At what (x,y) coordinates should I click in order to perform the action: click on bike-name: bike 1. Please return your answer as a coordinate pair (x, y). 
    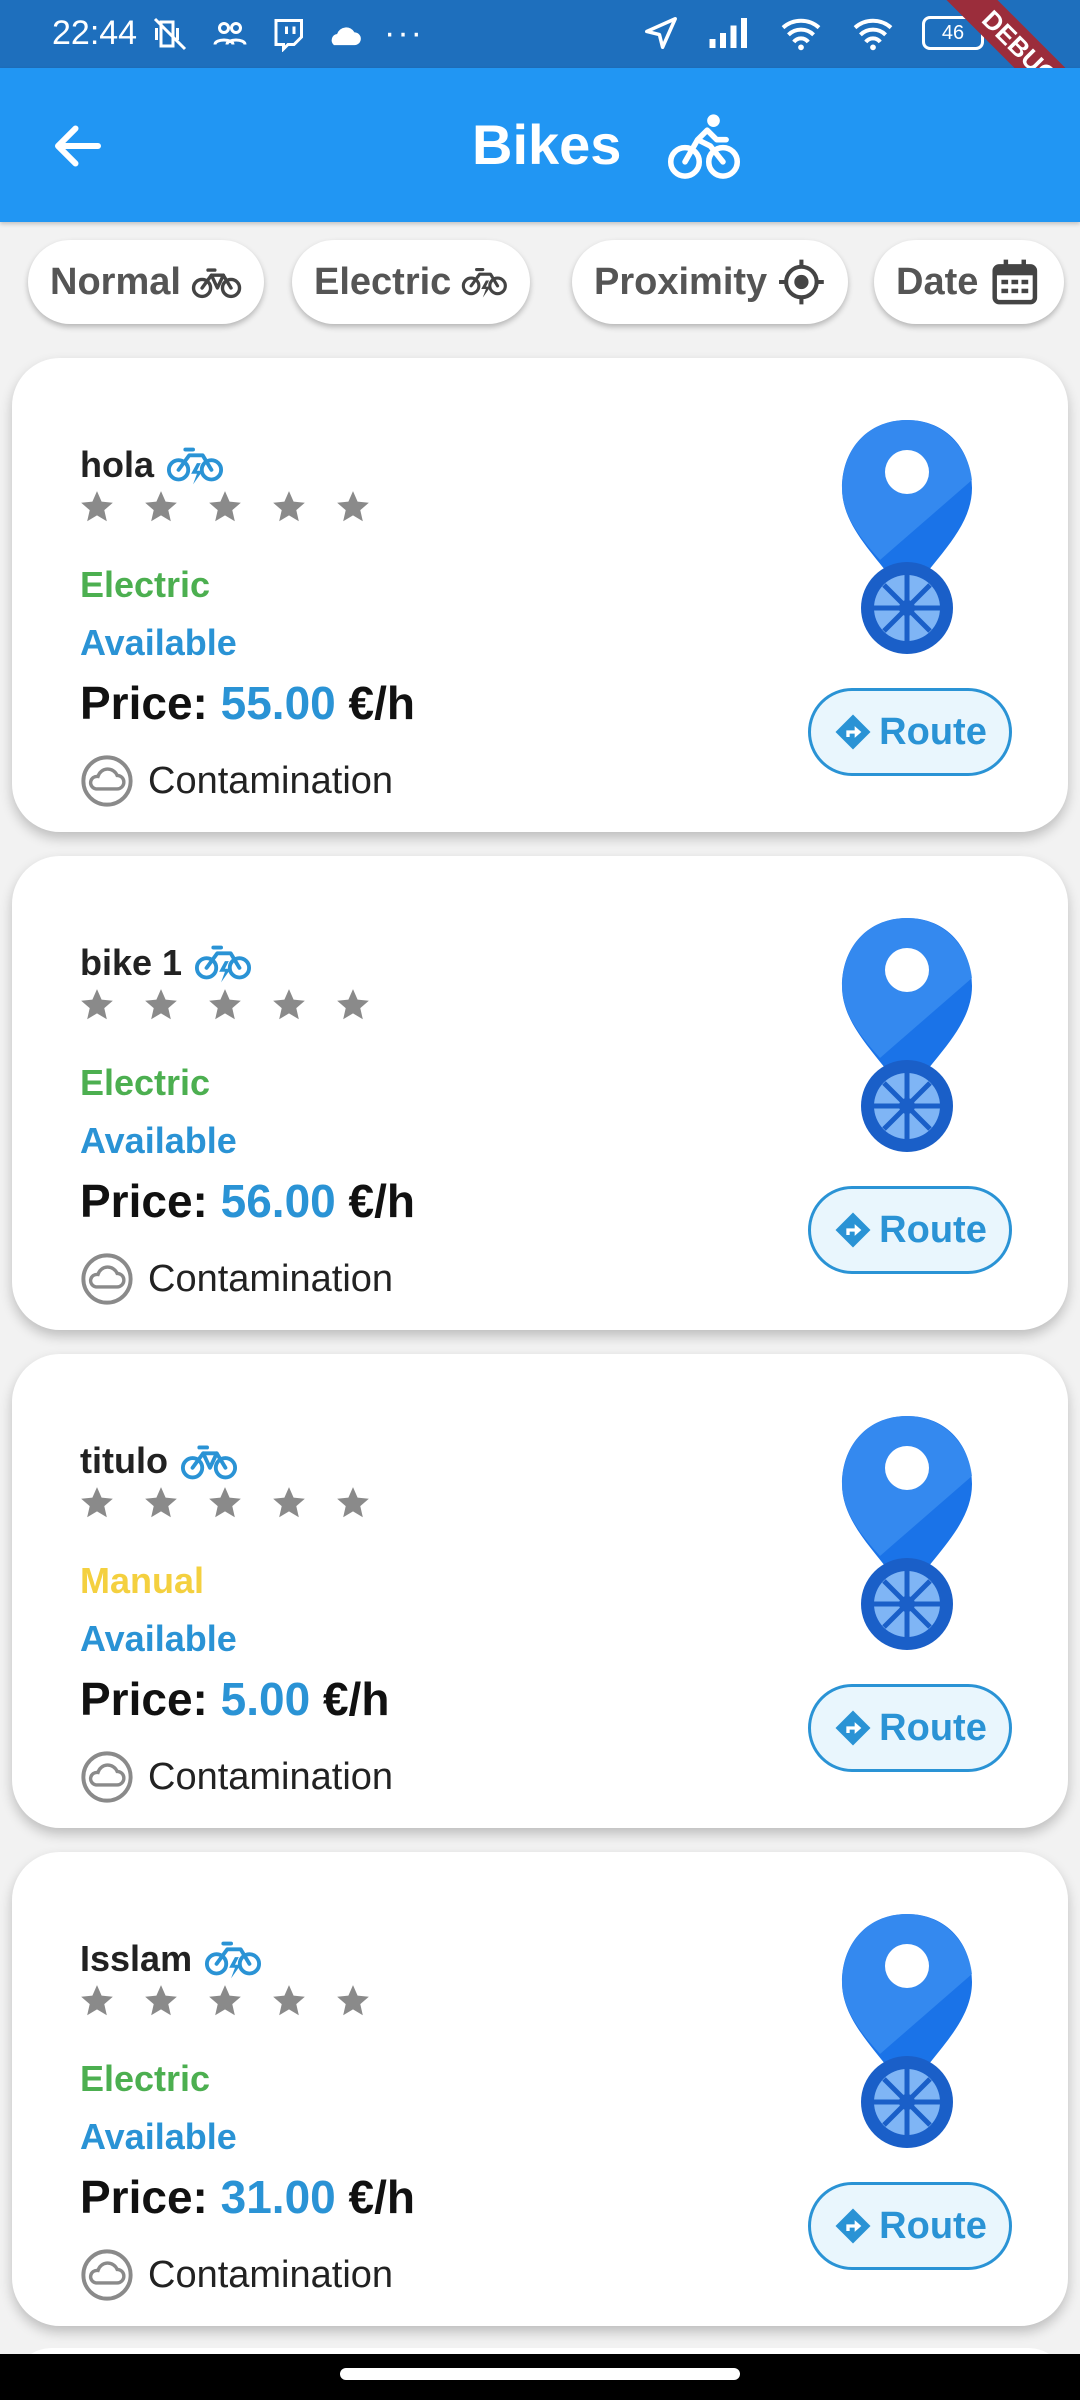
    Looking at the image, I should click on (131, 962).